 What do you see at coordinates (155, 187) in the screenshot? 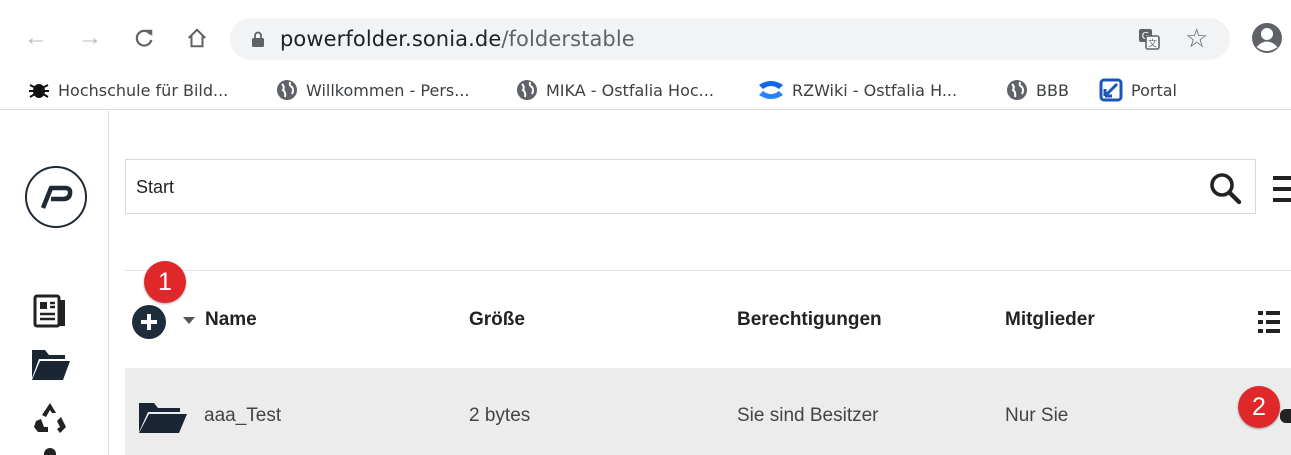
I see `search-input: Start` at bounding box center [155, 187].